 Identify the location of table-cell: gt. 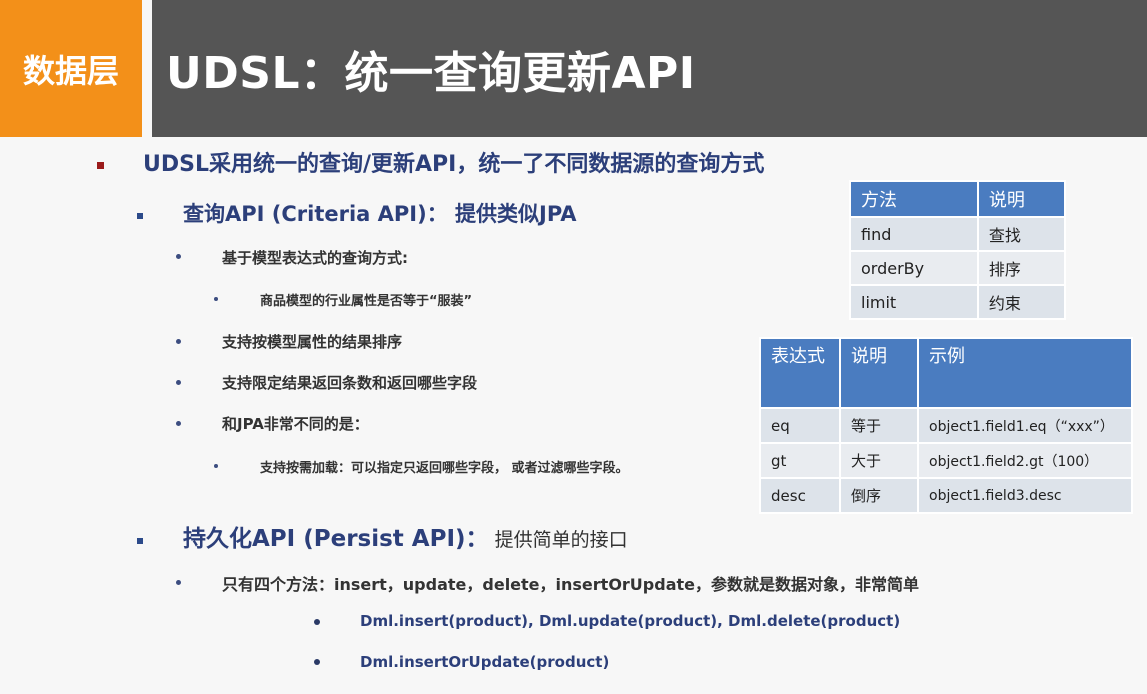
(800, 460).